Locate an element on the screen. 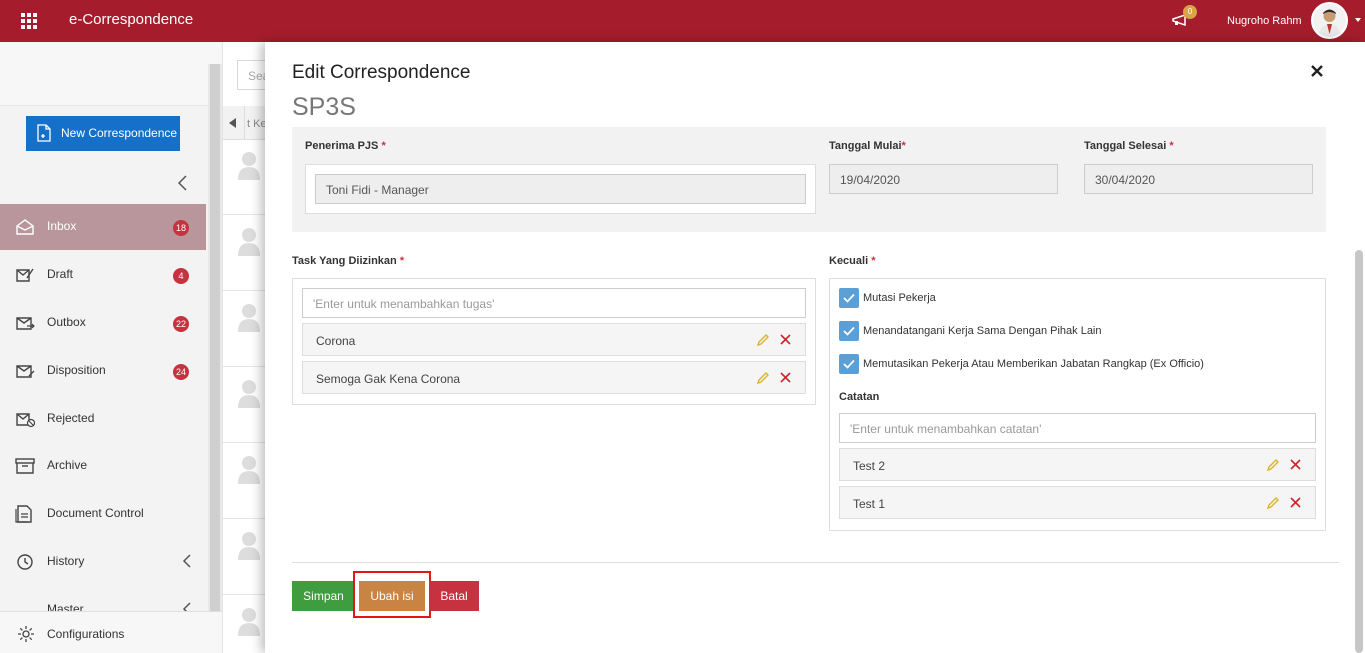 The height and width of the screenshot is (653, 1365). cancel-button: Batal is located at coordinates (454, 596).